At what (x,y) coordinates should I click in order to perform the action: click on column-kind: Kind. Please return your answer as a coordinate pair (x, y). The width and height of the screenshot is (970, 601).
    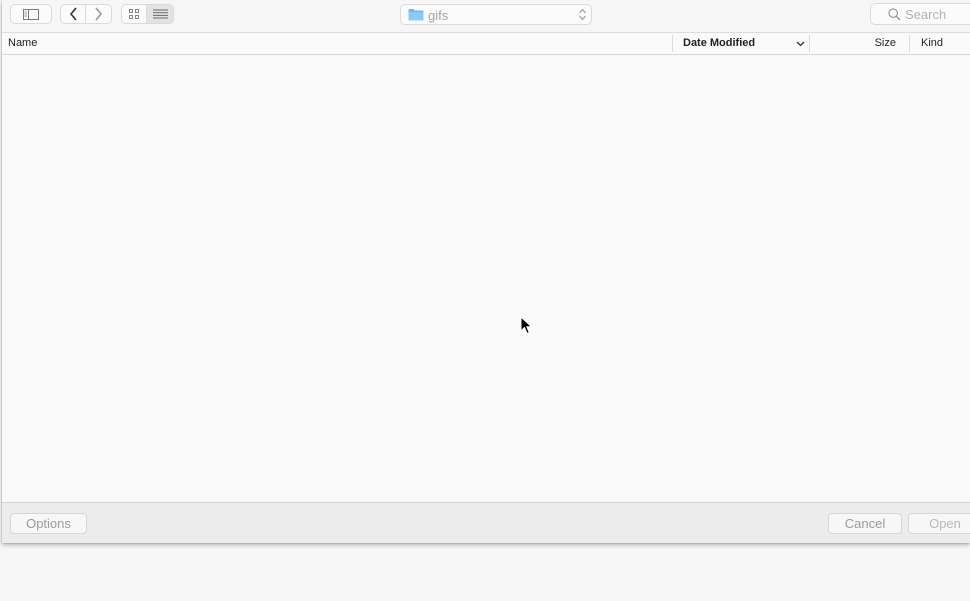
    Looking at the image, I should click on (932, 43).